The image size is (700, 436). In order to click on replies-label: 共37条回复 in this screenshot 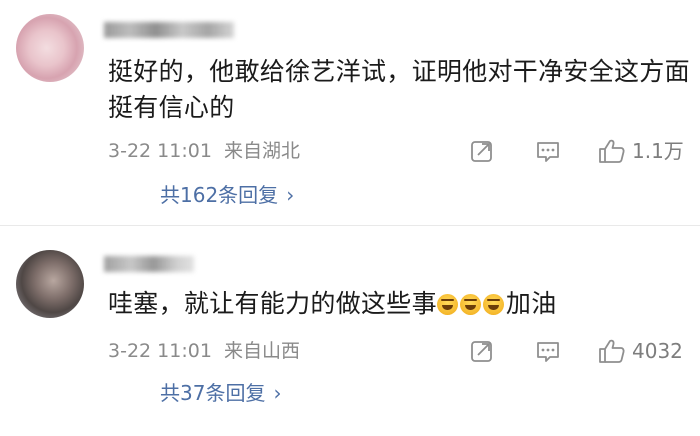, I will do `click(213, 393)`.